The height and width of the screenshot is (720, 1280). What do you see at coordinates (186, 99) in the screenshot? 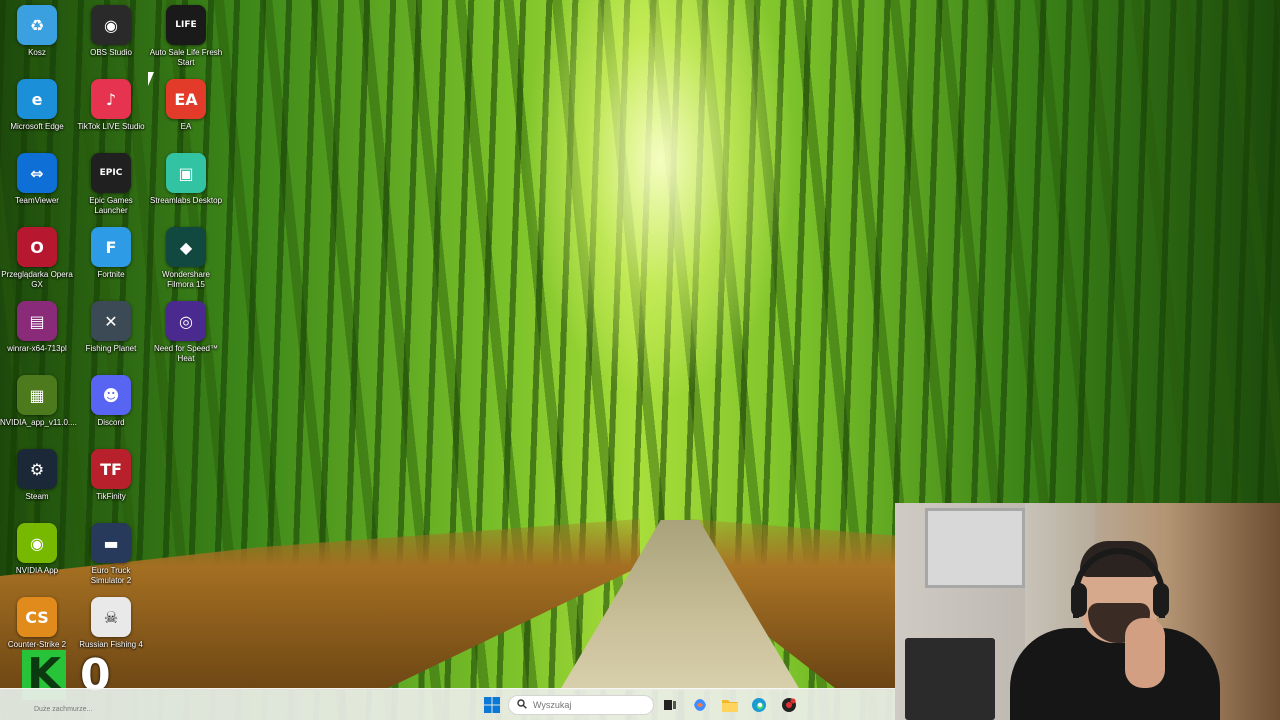
I see `ea-icon: EA` at bounding box center [186, 99].